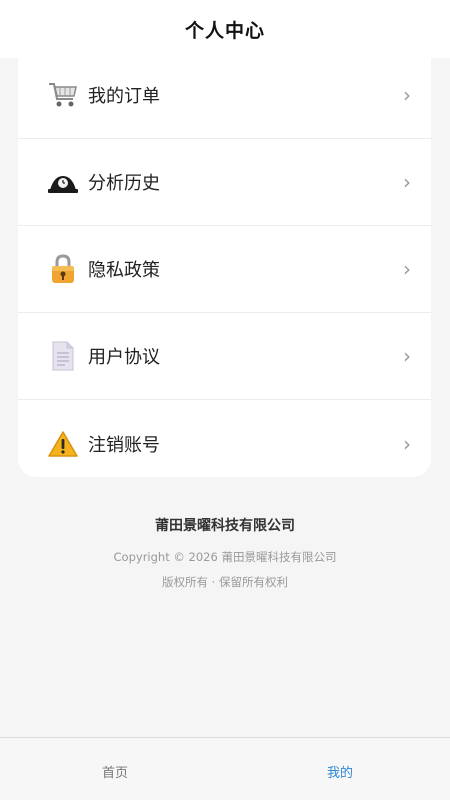  Describe the element at coordinates (63, 269) in the screenshot. I see `lock-icon` at that location.